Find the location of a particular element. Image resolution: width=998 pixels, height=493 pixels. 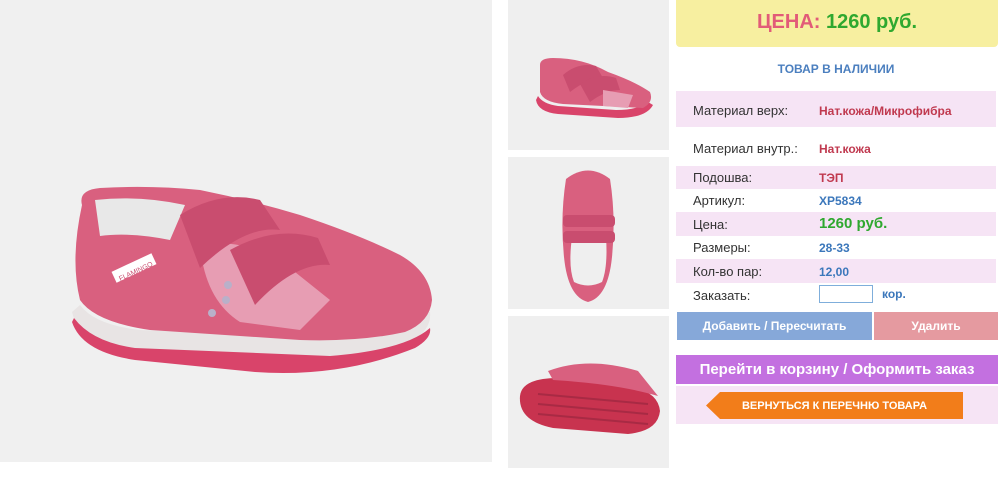

back-to-list-button: ВЕРНУТЬСЯ К ПЕРЕЧНЮ ТОВАРА is located at coordinates (834, 405).